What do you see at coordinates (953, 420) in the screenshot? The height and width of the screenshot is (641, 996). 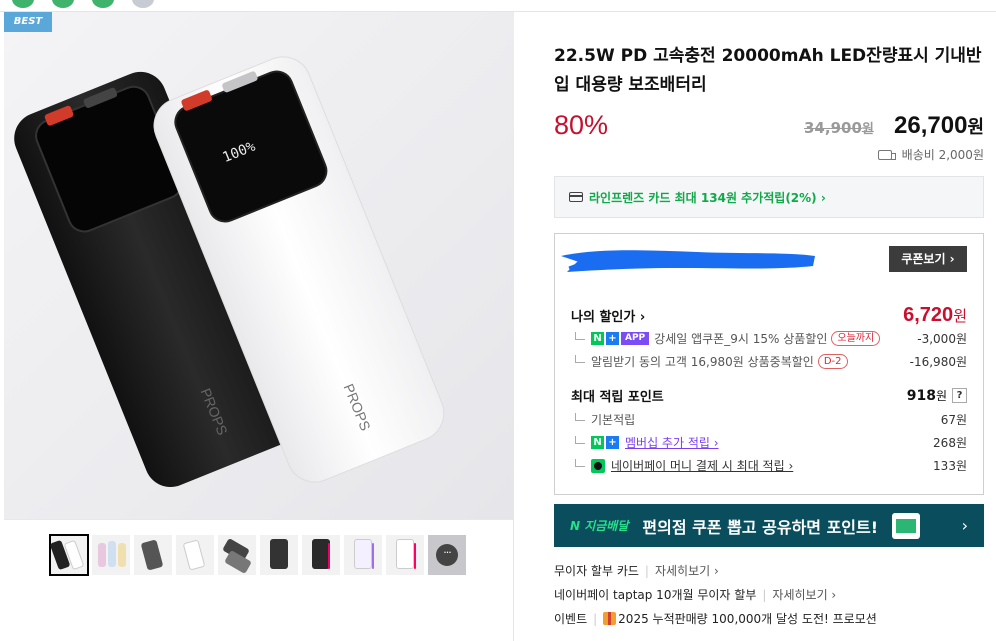 I see `point-item-value: 67원` at bounding box center [953, 420].